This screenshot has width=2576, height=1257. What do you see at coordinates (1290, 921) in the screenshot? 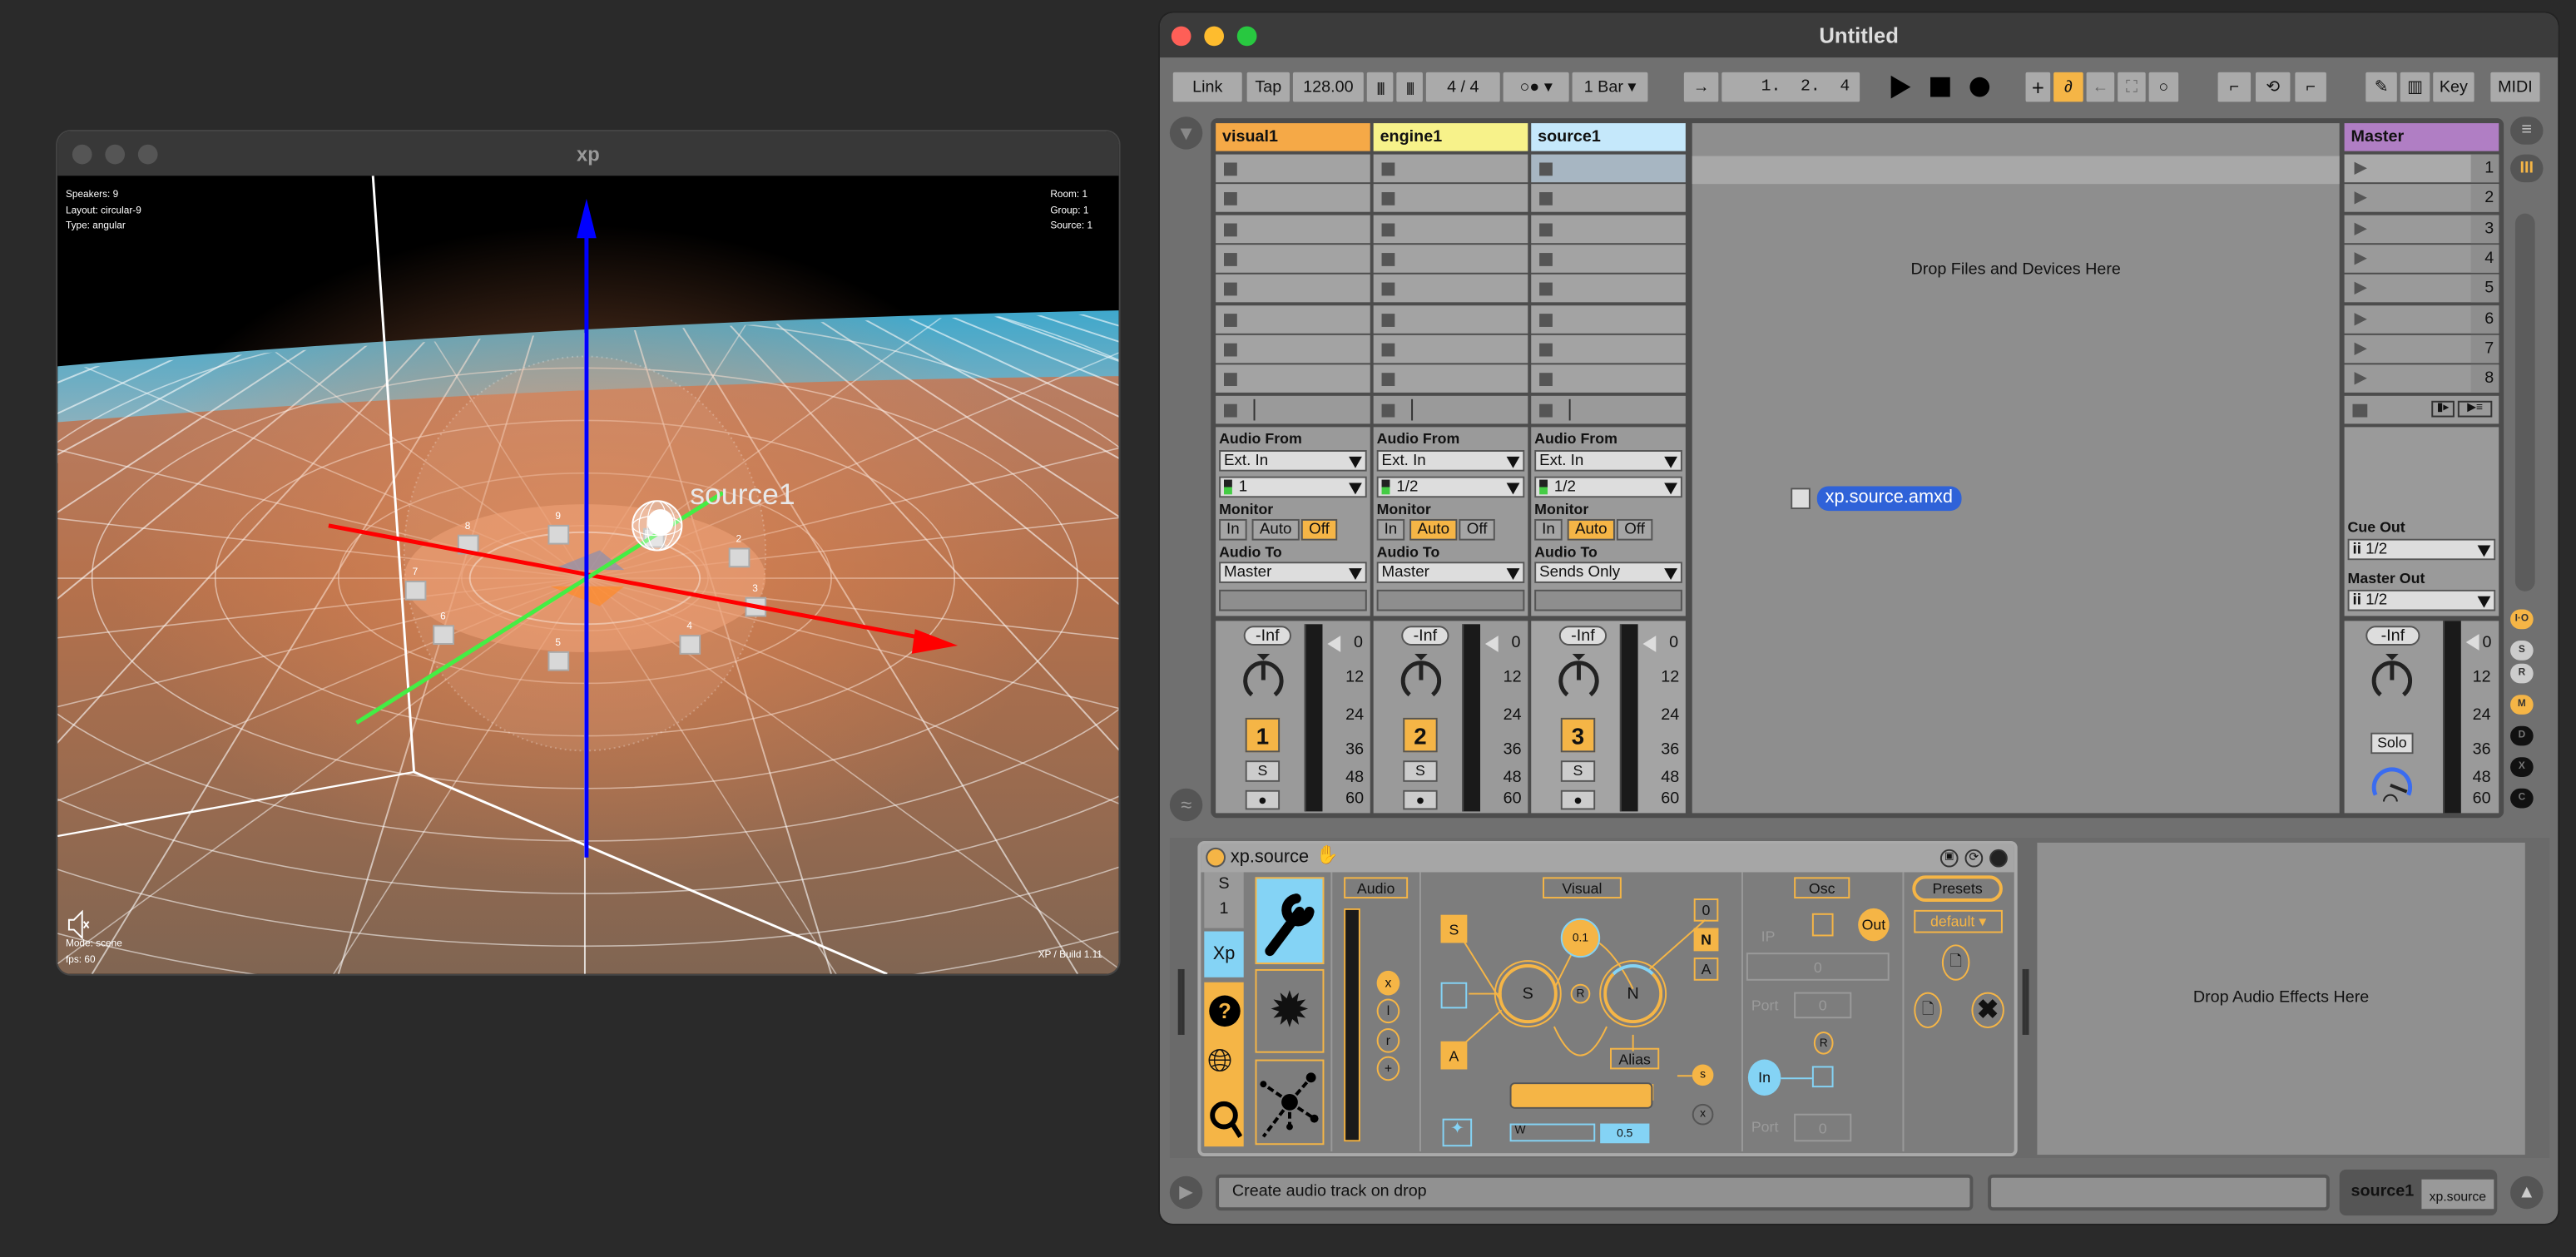
I see `settings-tab` at bounding box center [1290, 921].